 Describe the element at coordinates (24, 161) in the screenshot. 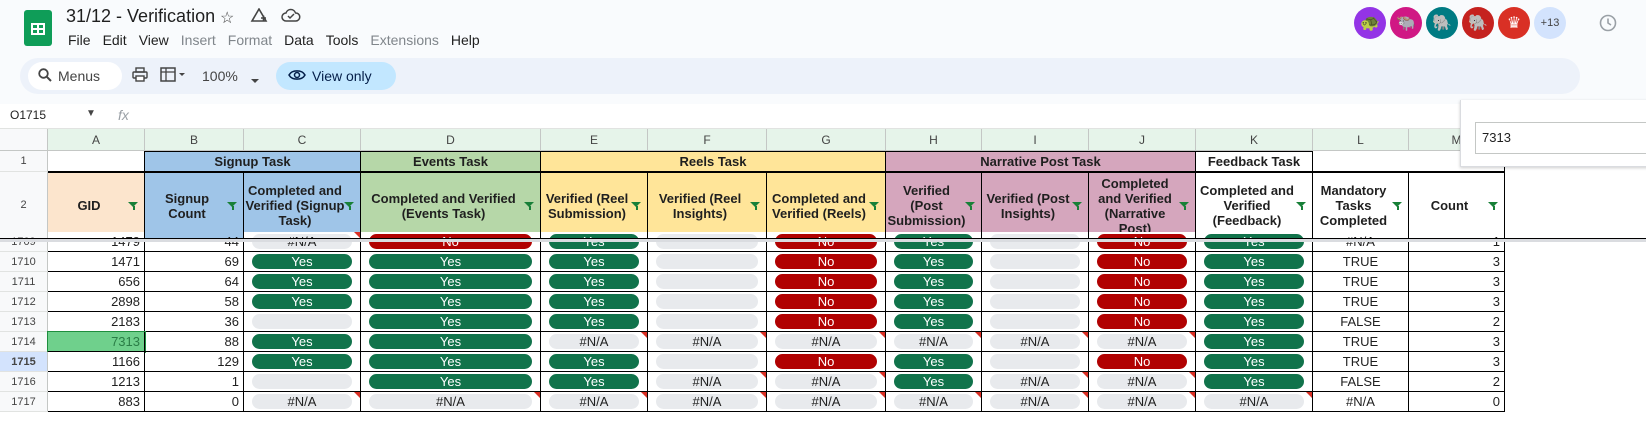

I see `row-header-1: 1` at that location.